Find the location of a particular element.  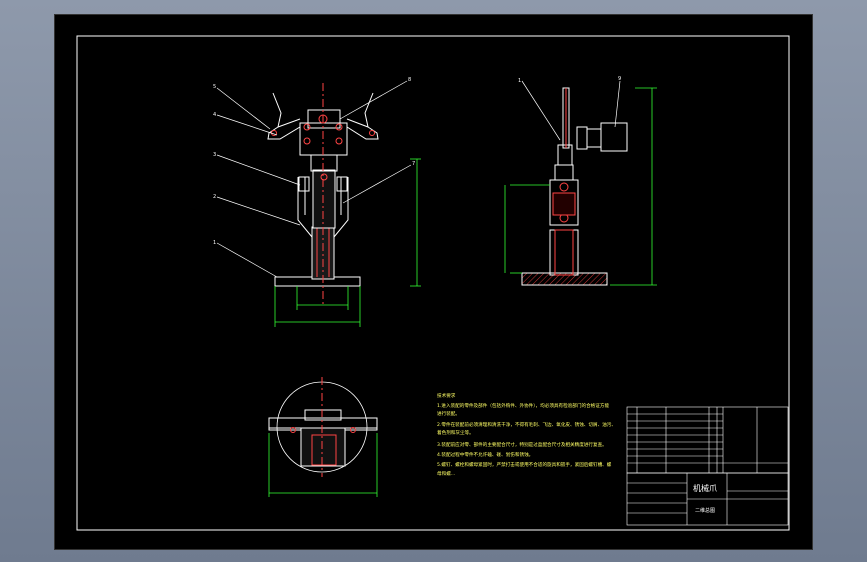

notes-line: 2.零件在装配前必须清理和清洗干净，不得有毛刺、飞边、氧化皮、锈蚀、切屑、油污、 is located at coordinates (526, 424).